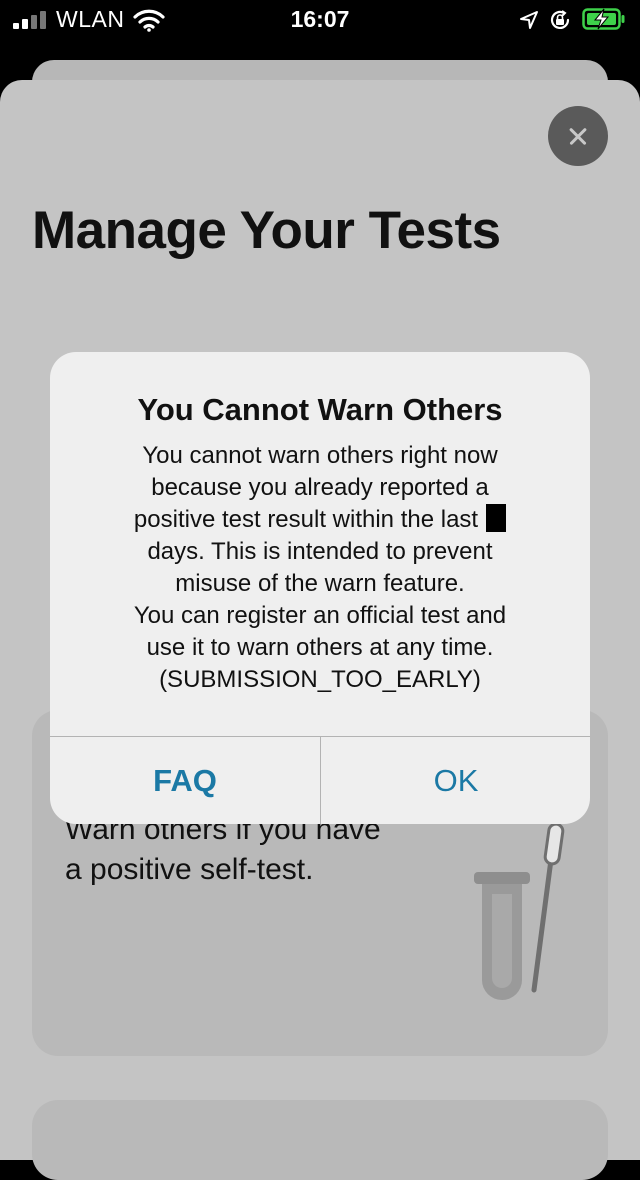  What do you see at coordinates (603, 19) in the screenshot?
I see `battery-charging-icon` at bounding box center [603, 19].